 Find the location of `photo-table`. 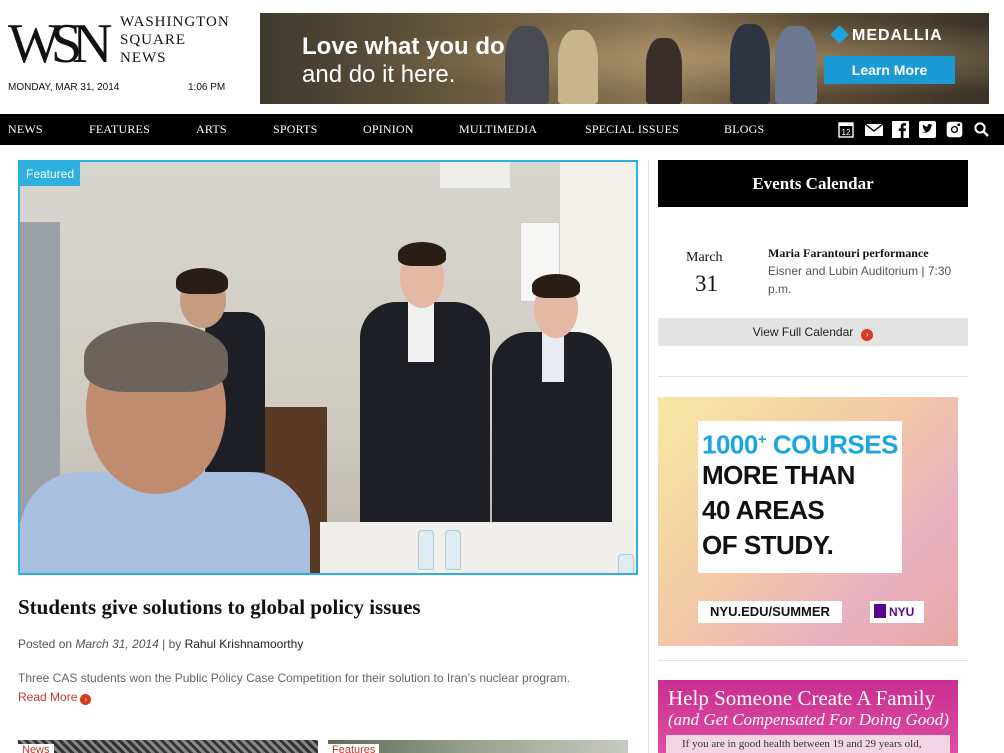

photo-table is located at coordinates (478, 547).